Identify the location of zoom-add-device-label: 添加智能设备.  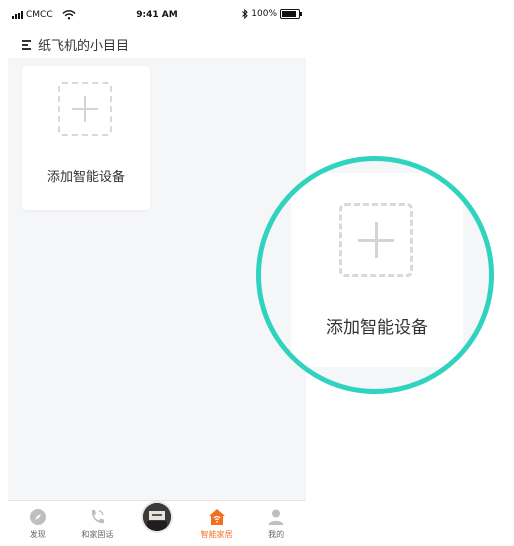
(377, 328).